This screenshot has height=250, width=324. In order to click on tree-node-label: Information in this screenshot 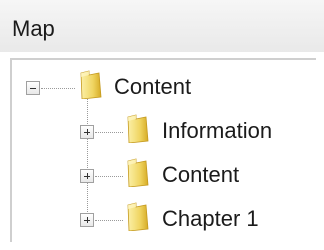, I will do `click(217, 130)`.